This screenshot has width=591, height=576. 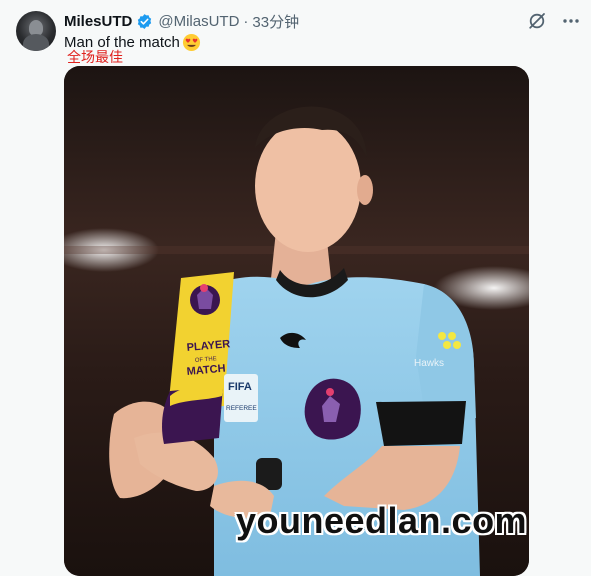 What do you see at coordinates (241, 408) in the screenshot?
I see `patch-text-2: REFEREE` at bounding box center [241, 408].